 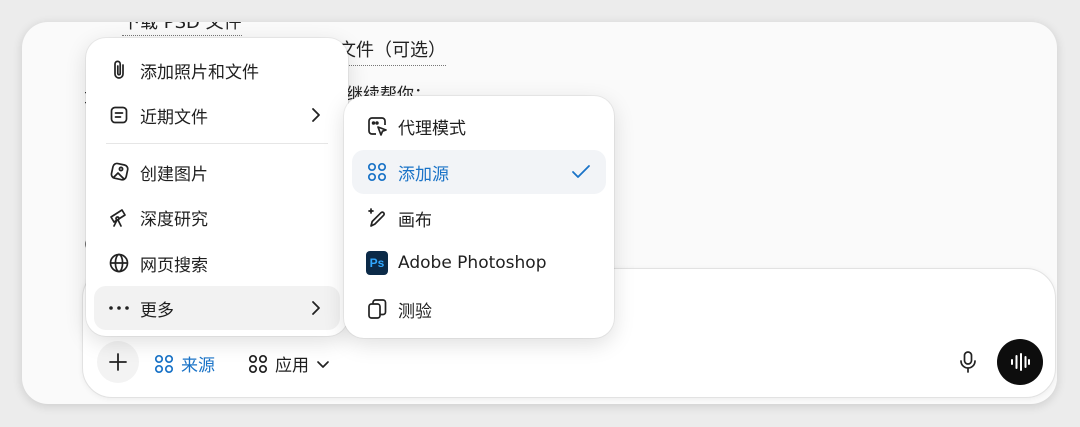 I want to click on plus-button, so click(x=118, y=362).